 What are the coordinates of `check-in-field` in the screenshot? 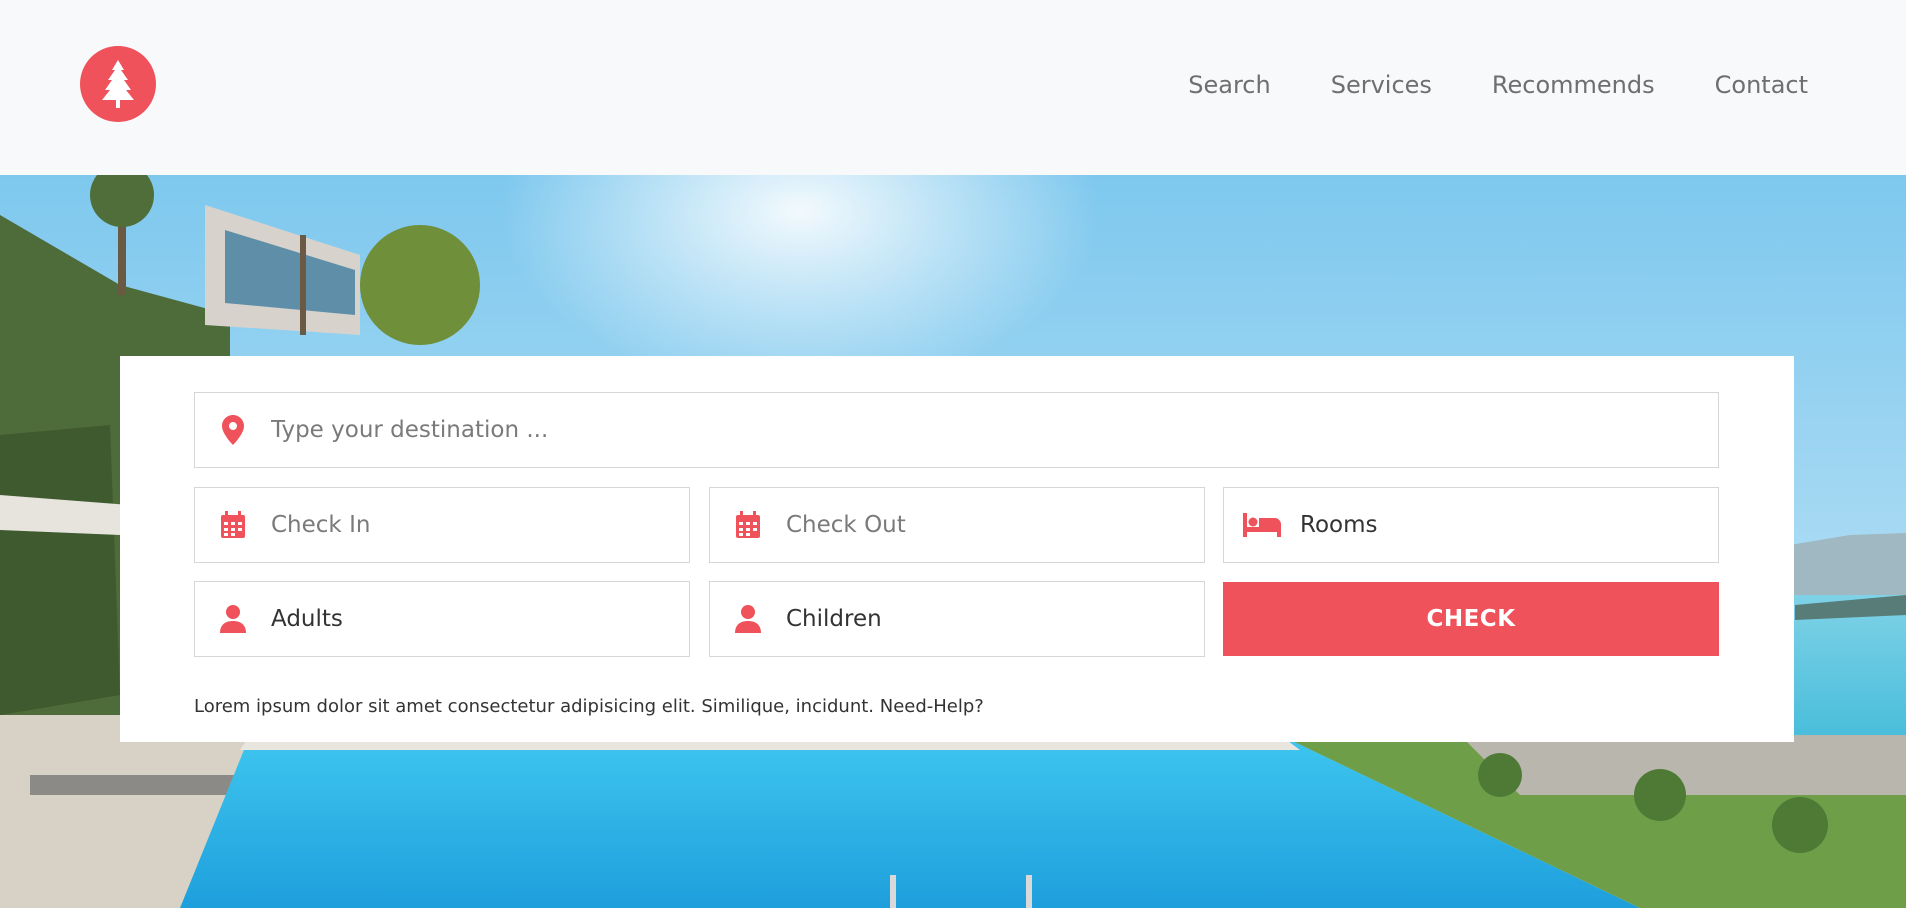 It's located at (442, 525).